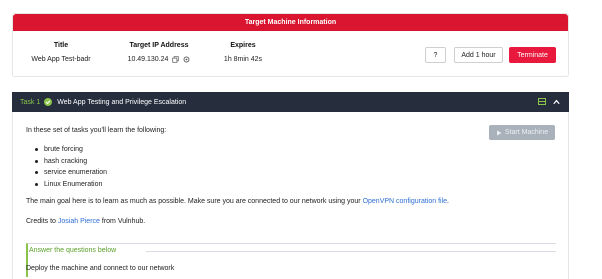 This screenshot has height=279, width=602. Describe the element at coordinates (290, 22) in the screenshot. I see `target-panel-header: Target Machine Information` at that location.